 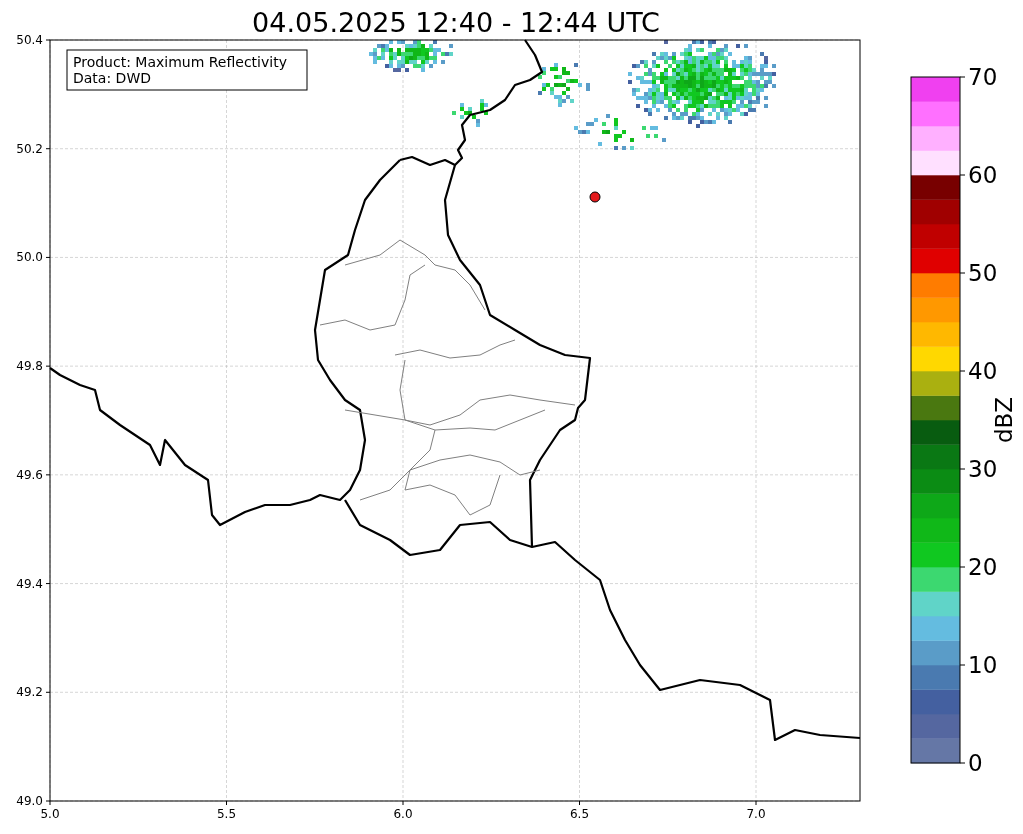 I want to click on x-tick-label: 5.5, so click(x=226, y=814).